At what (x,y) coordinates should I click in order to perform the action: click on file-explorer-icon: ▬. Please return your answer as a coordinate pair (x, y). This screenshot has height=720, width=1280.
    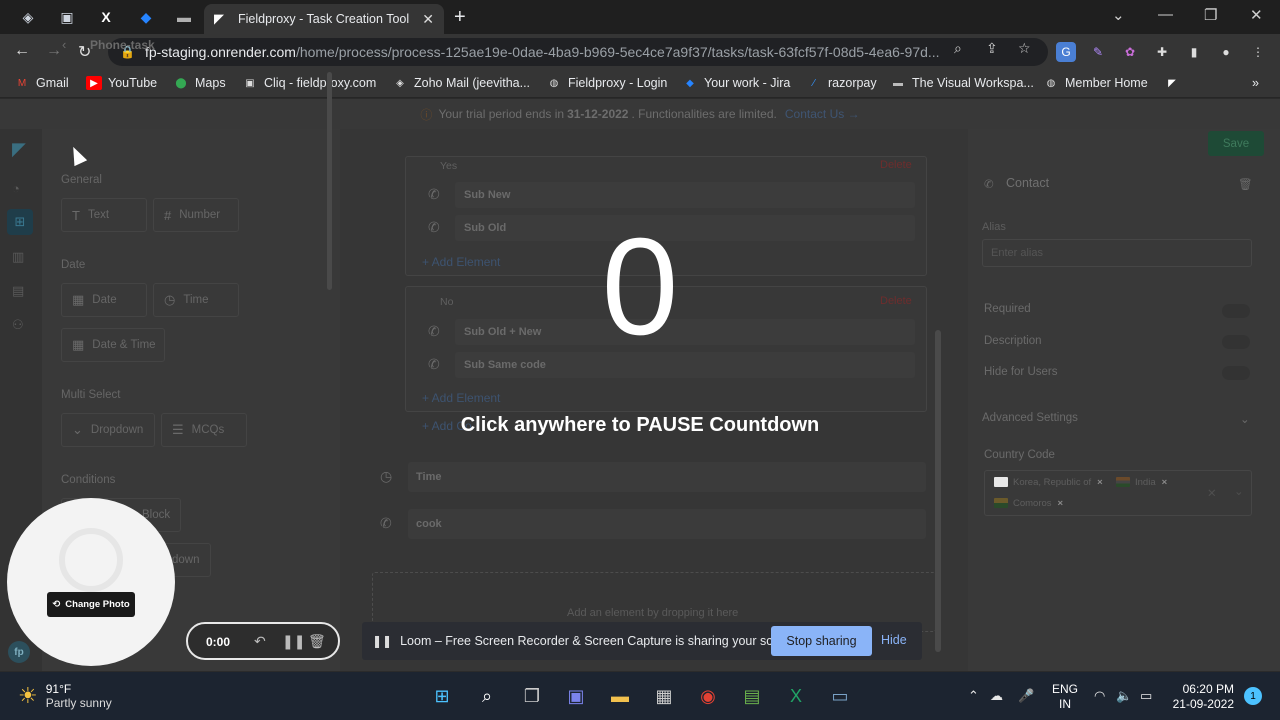
    Looking at the image, I should click on (620, 696).